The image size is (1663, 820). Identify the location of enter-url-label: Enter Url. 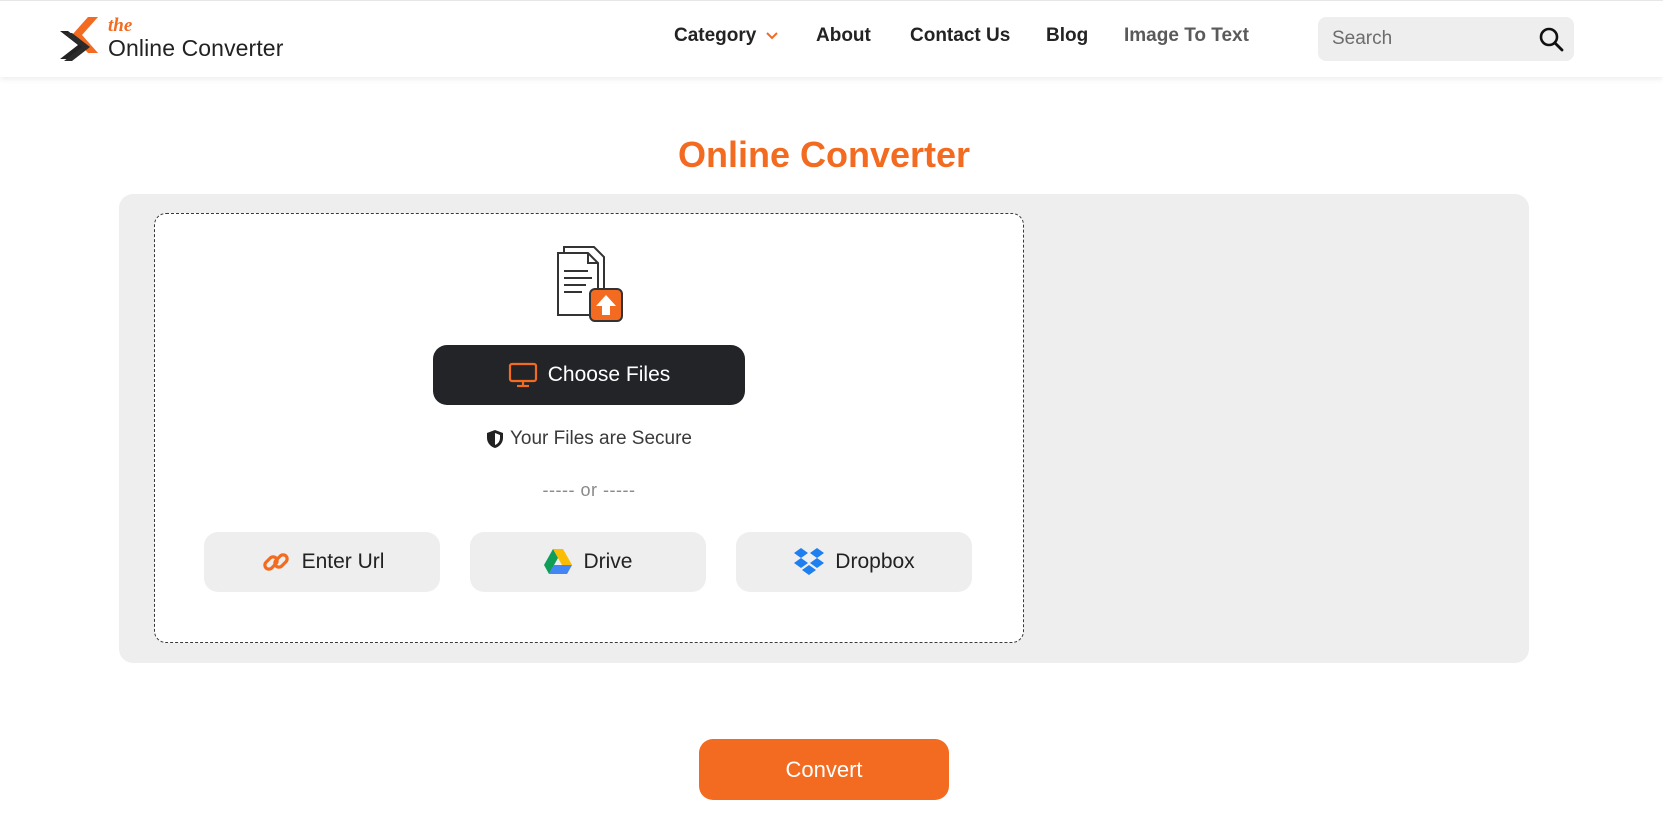
(343, 561).